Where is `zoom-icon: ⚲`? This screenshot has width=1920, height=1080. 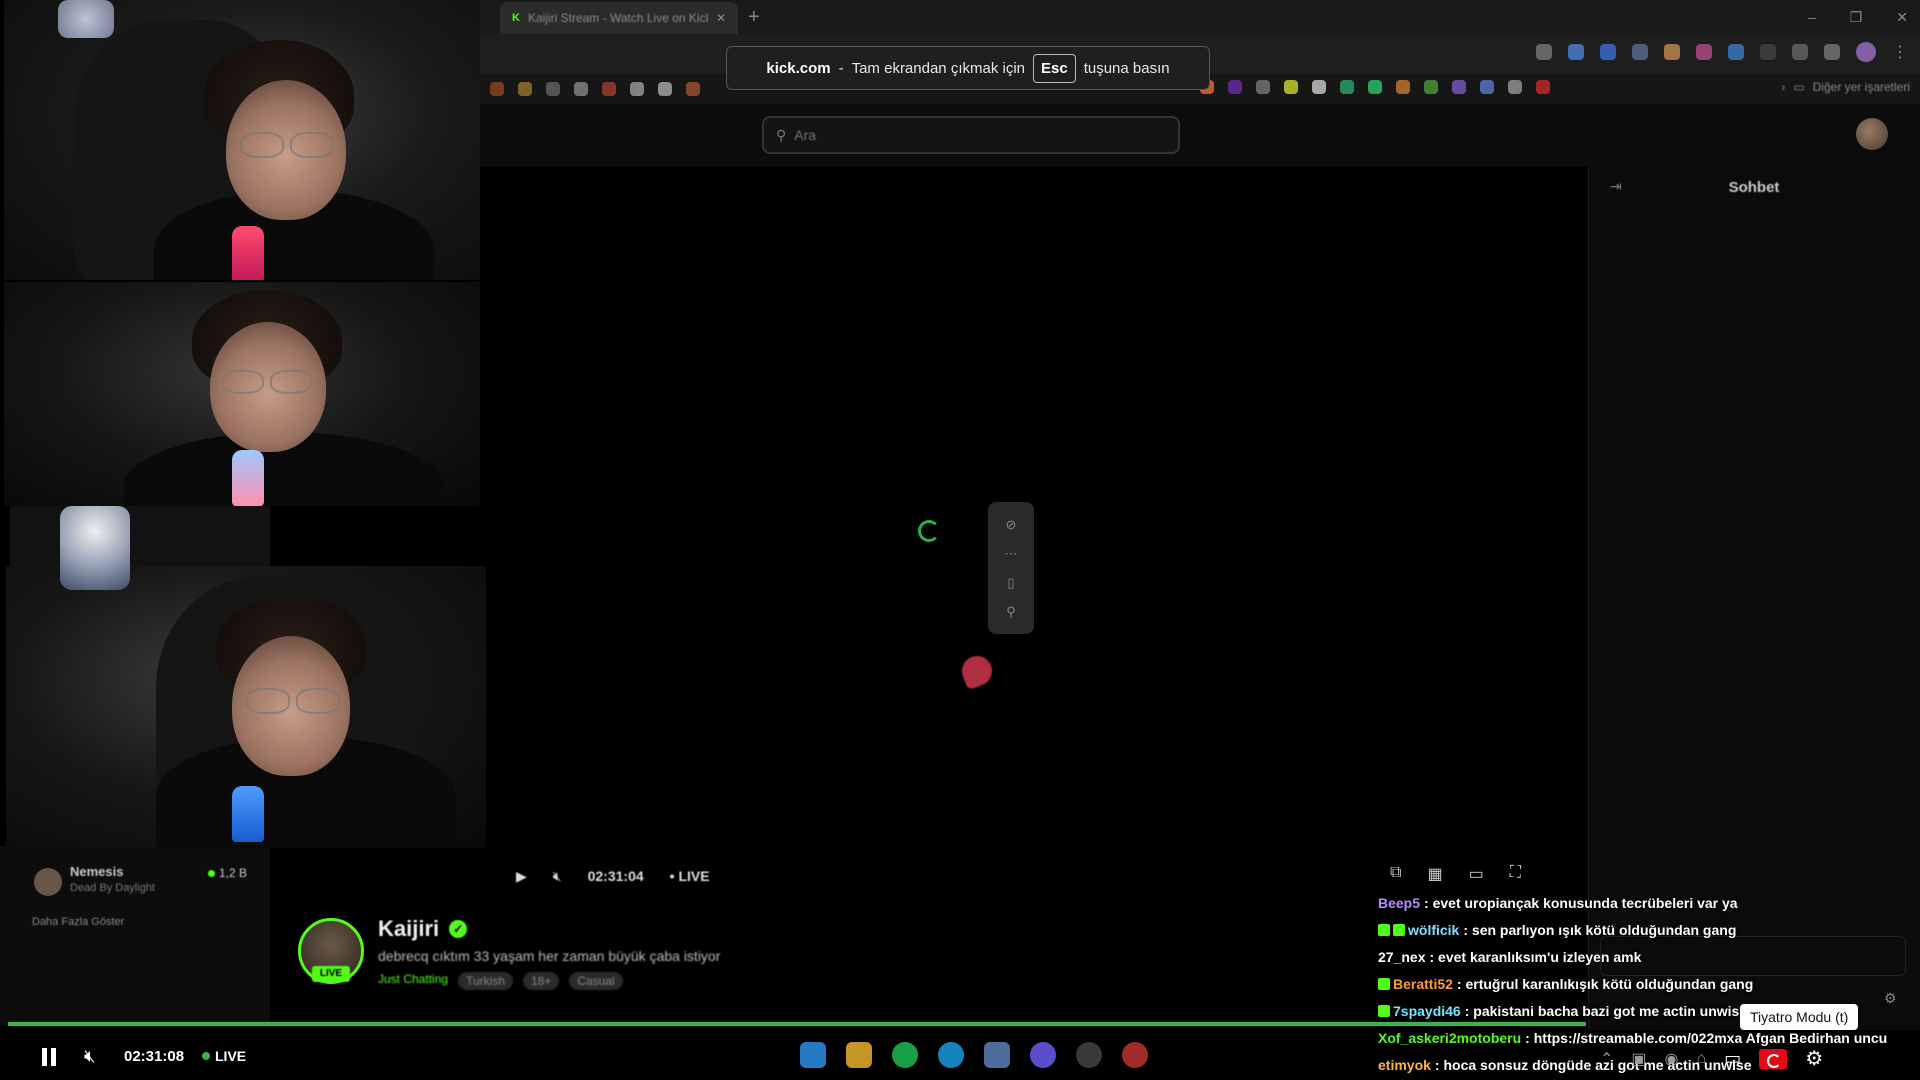
zoom-icon: ⚲ is located at coordinates (1011, 612).